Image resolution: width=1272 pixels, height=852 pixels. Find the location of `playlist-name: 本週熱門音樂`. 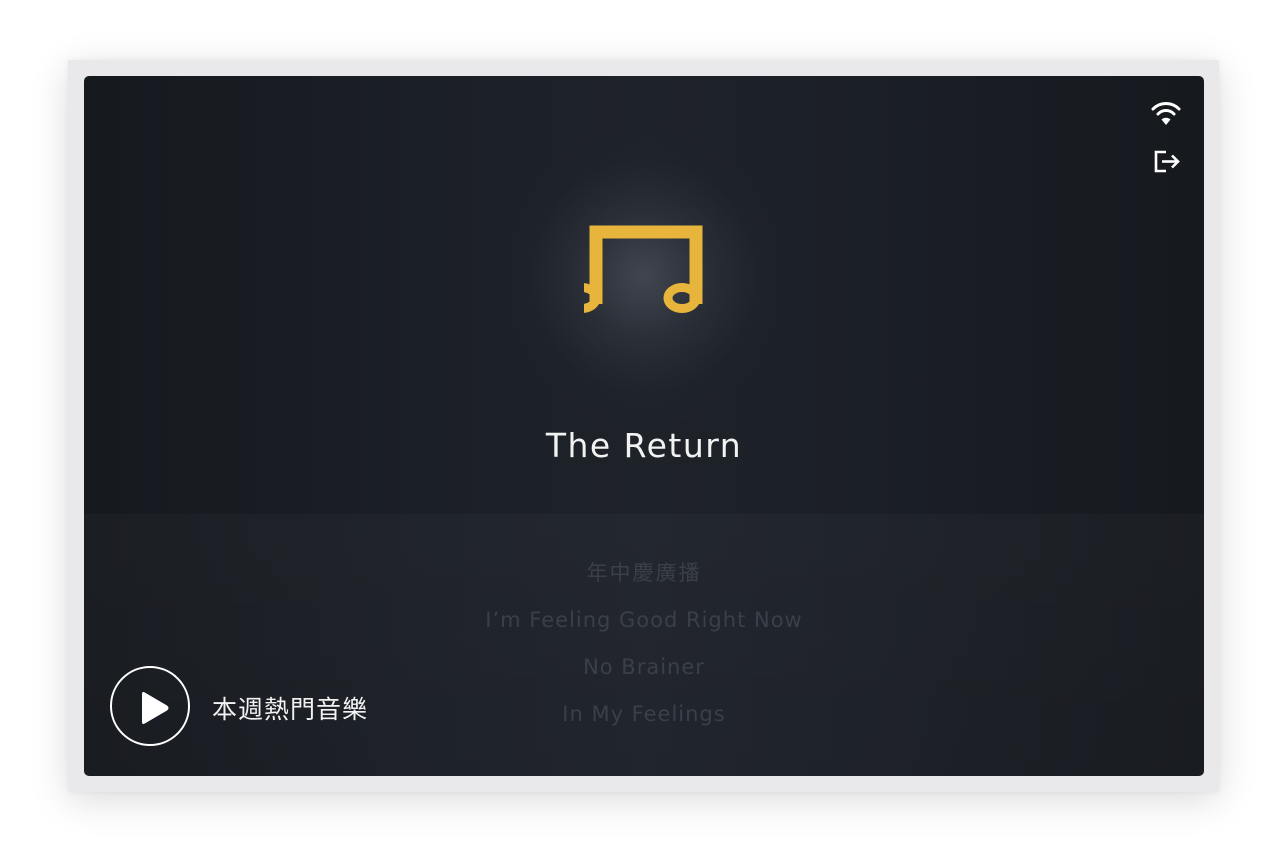

playlist-name: 本週熱門音樂 is located at coordinates (290, 708).